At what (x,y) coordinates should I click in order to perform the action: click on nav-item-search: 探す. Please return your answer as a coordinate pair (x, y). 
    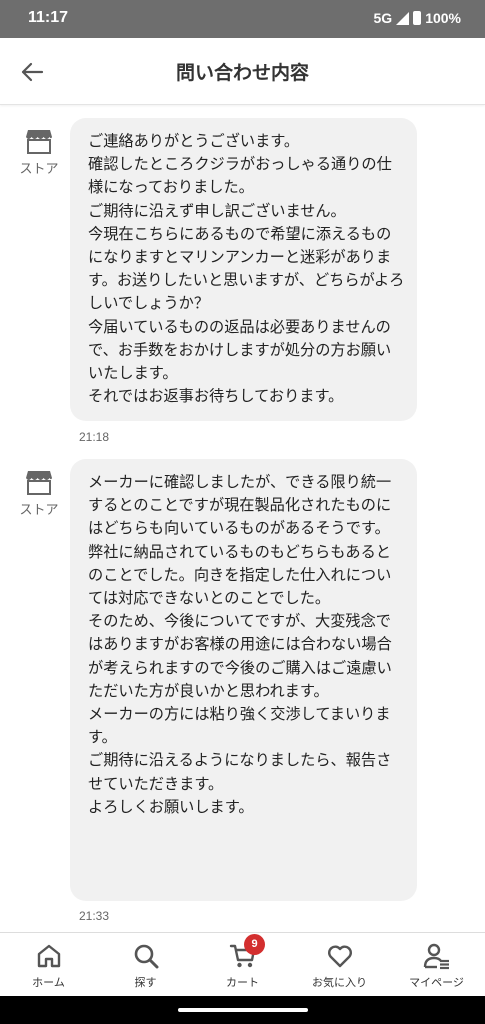
    Looking at the image, I should click on (145, 964).